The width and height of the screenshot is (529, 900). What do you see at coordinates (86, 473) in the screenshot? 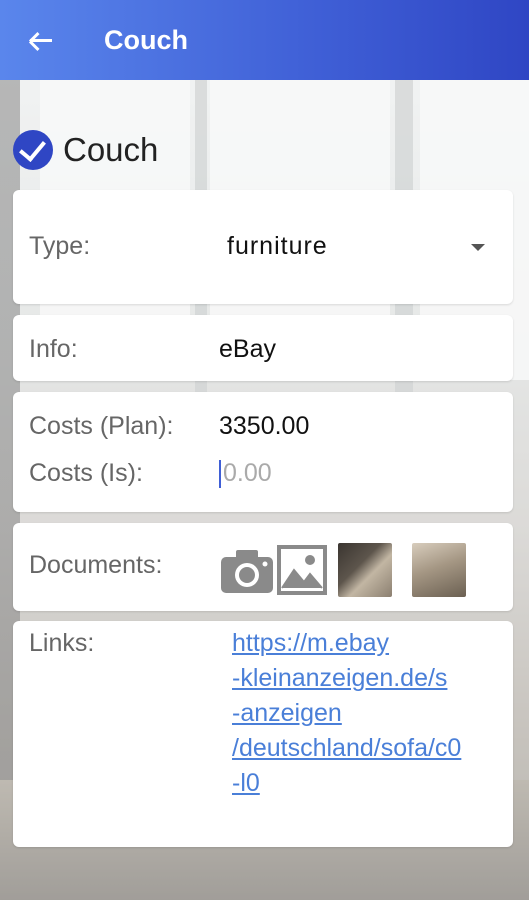
I see `costs-is-label: Costs (Is):` at bounding box center [86, 473].